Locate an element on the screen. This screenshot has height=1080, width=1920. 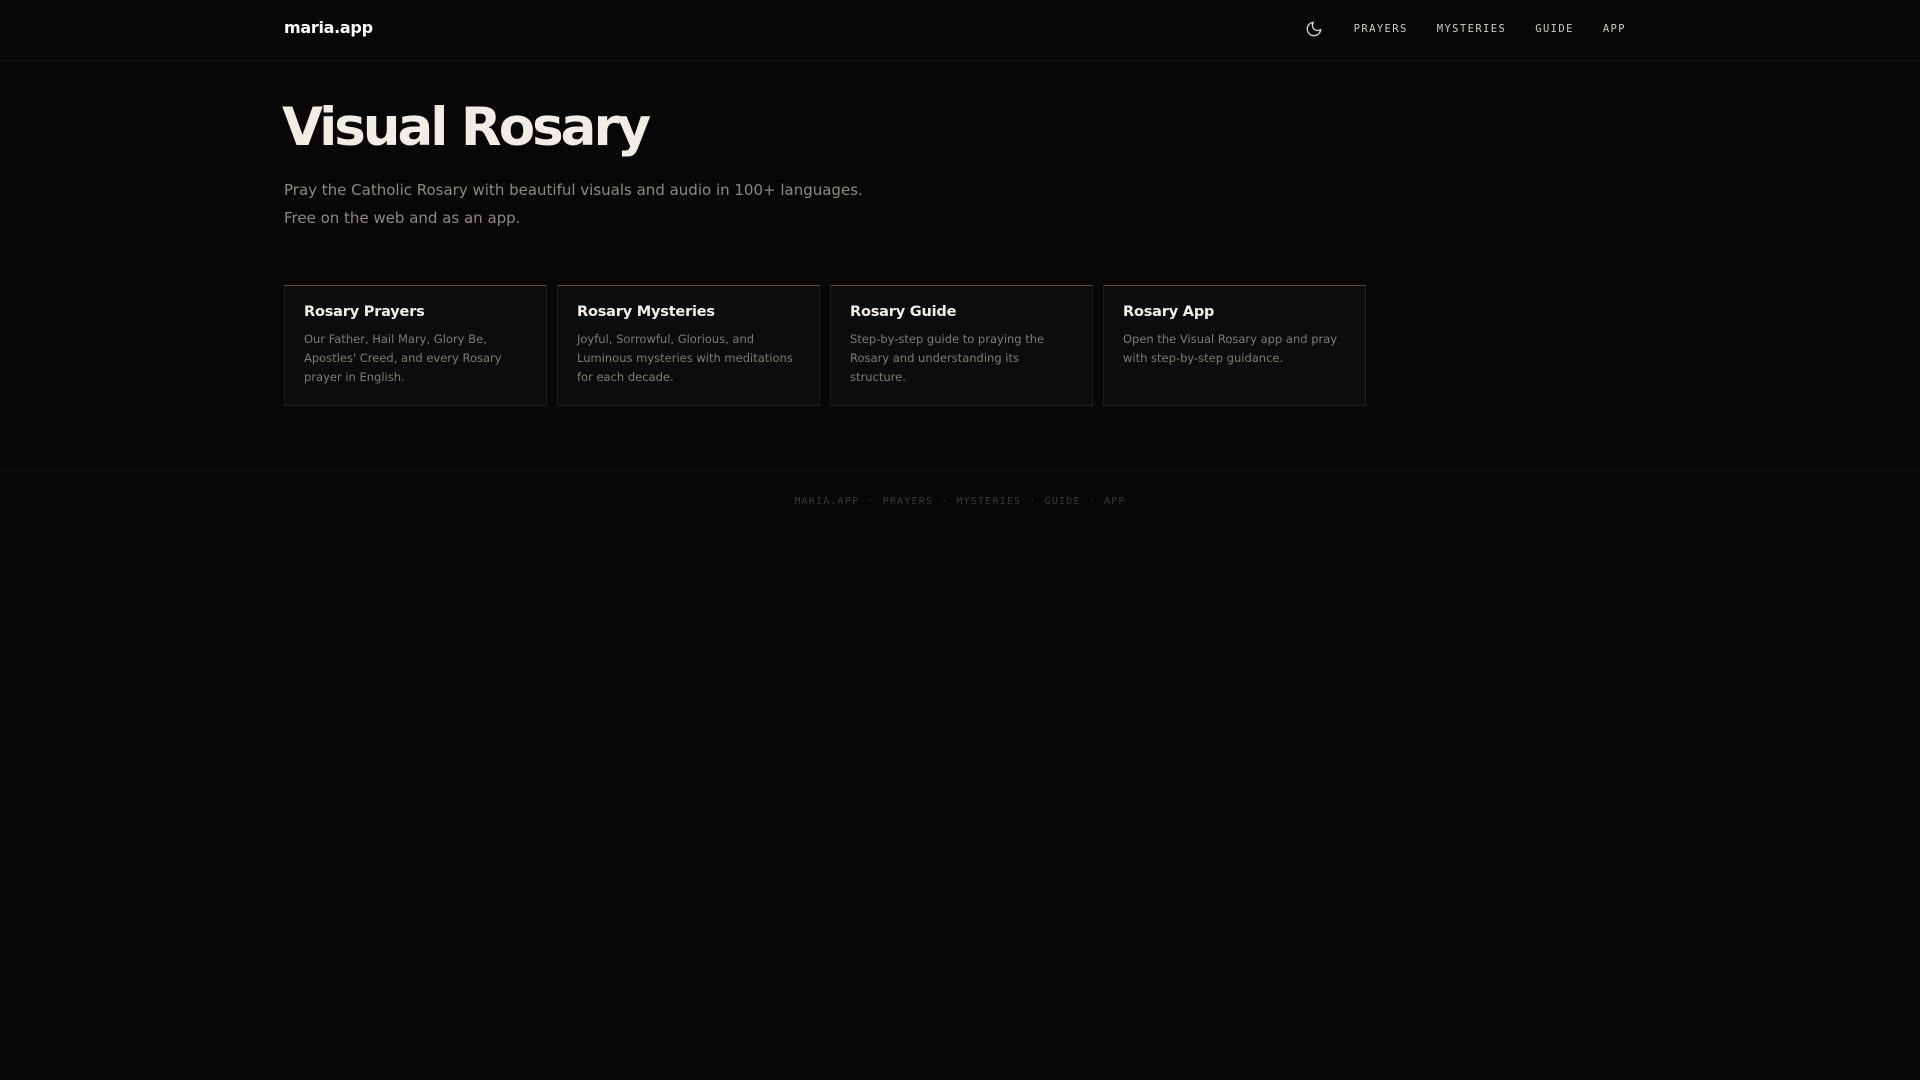
moon-icon is located at coordinates (1314, 29).